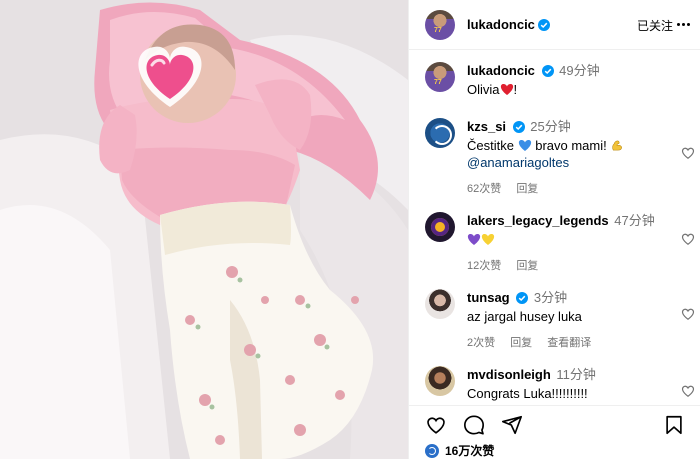  Describe the element at coordinates (538, 220) in the screenshot. I see `commenter-username: lakers_legacy_legends` at that location.